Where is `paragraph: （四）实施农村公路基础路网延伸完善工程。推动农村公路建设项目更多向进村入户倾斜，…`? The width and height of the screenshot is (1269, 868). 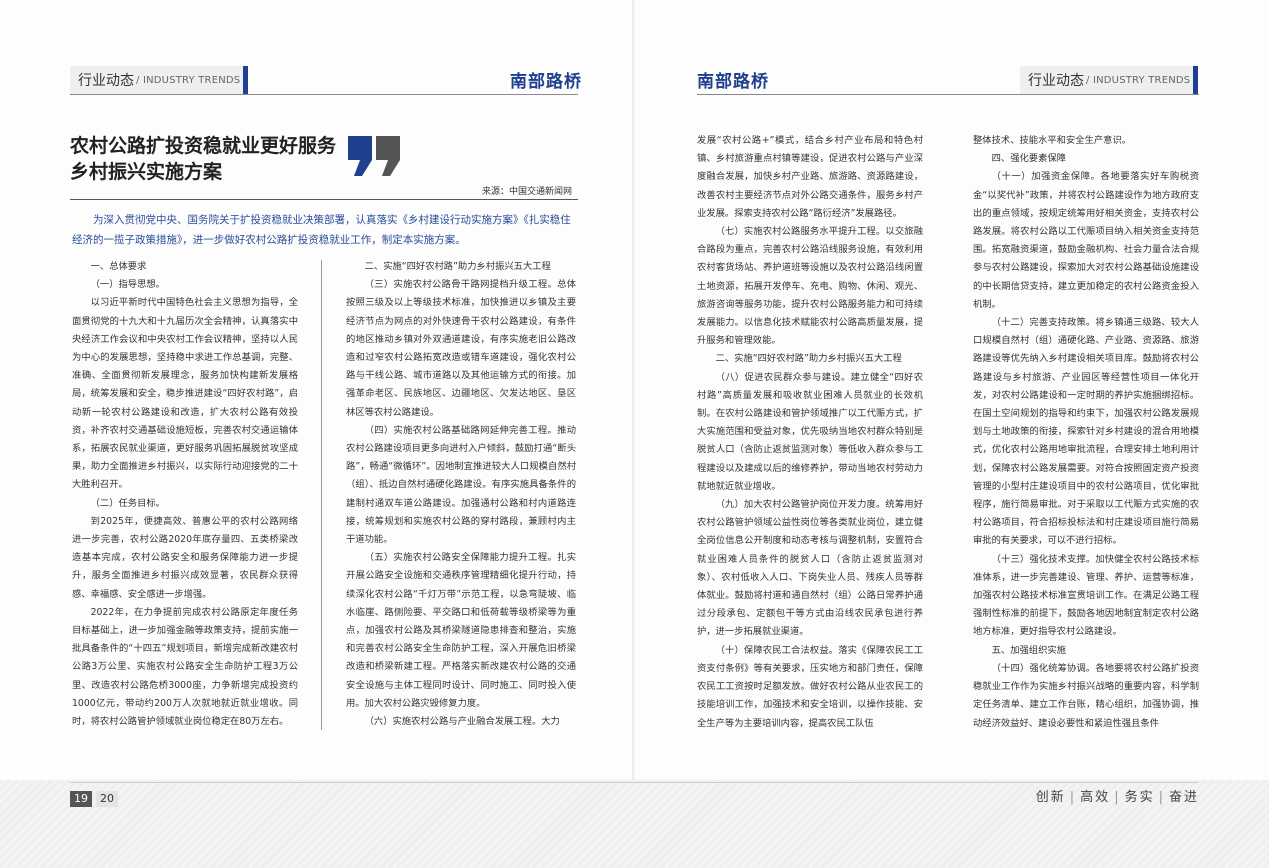 paragraph: （四）实施农村公路基础路网延伸完善工程。推动农村公路建设项目更多向进村入户倾斜，… is located at coordinates (461, 485).